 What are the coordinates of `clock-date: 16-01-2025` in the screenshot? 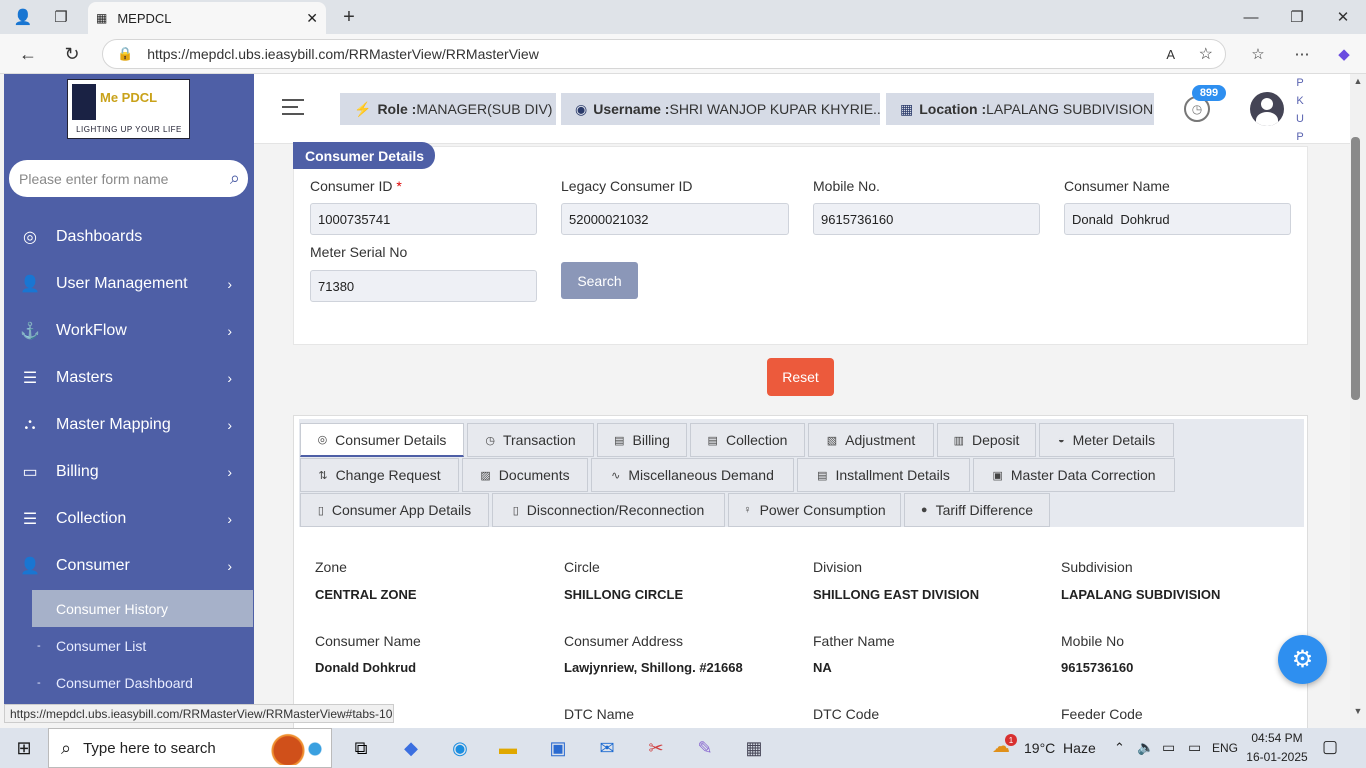 It's located at (1277, 757).